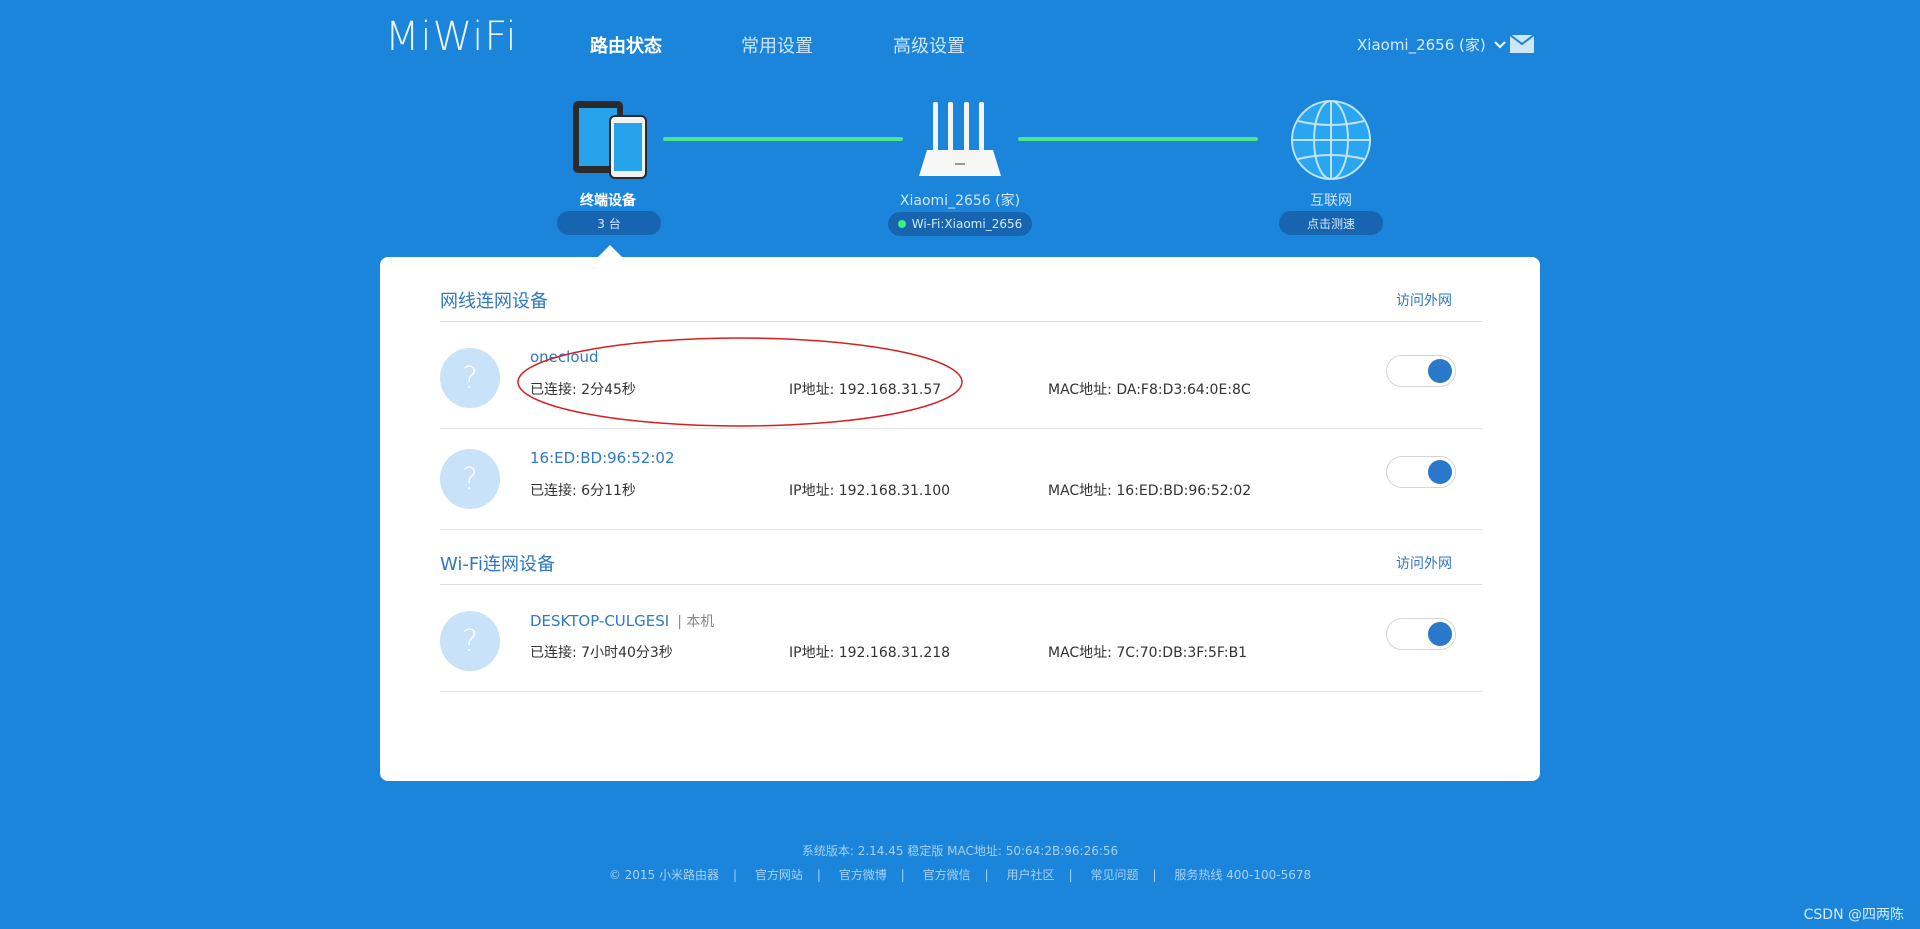 The image size is (1920, 929). Describe the element at coordinates (1148, 653) in the screenshot. I see `device-mac: MAC地址: 7C:70:DB:3F:5F:B1` at that location.